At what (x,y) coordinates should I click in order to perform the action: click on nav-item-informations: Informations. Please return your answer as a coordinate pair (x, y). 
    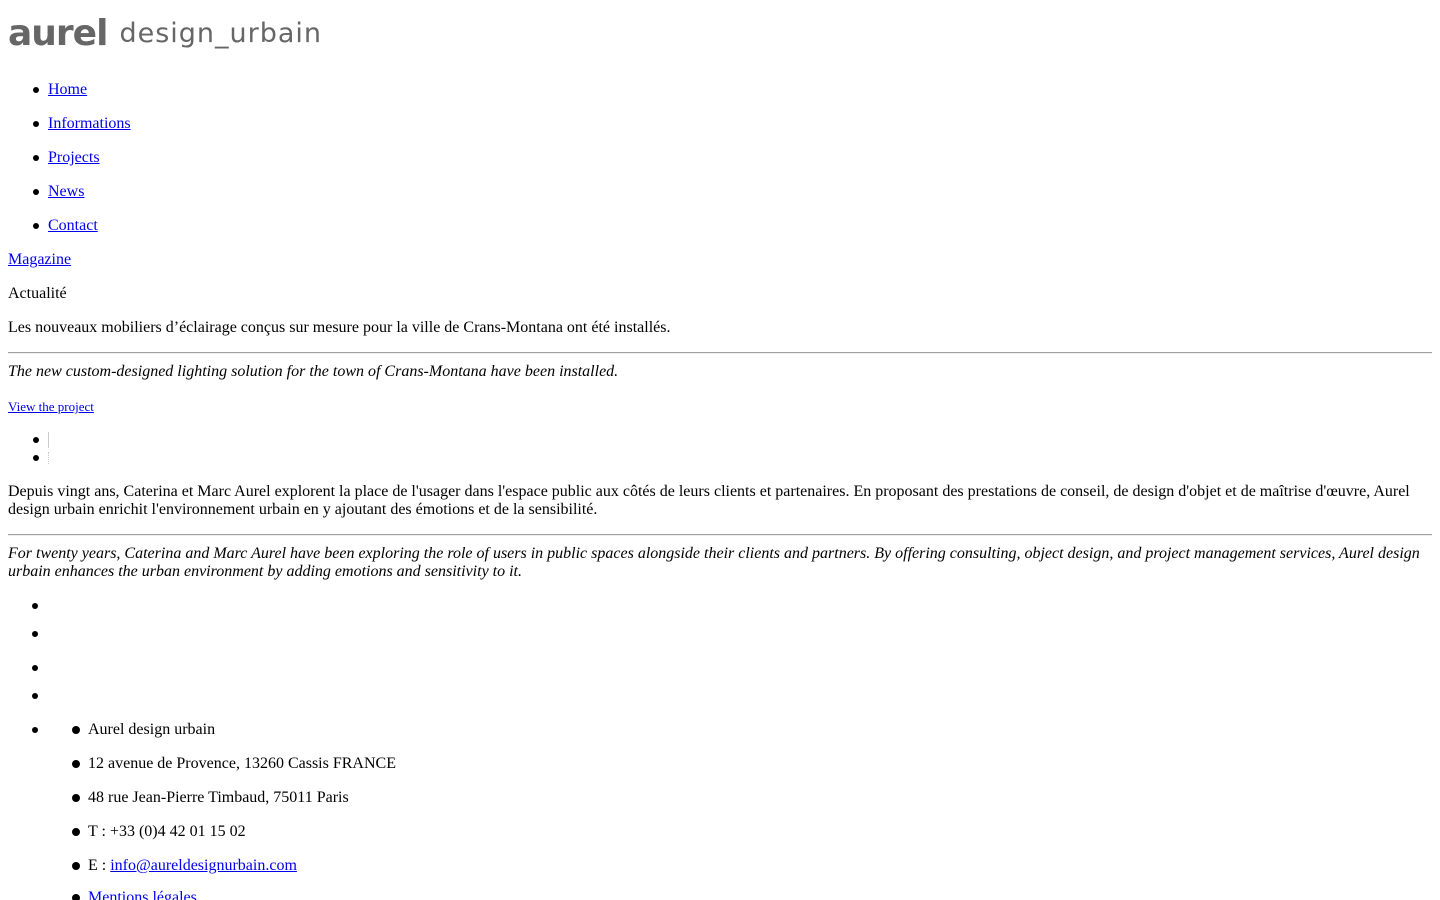
    Looking at the image, I should click on (82, 124).